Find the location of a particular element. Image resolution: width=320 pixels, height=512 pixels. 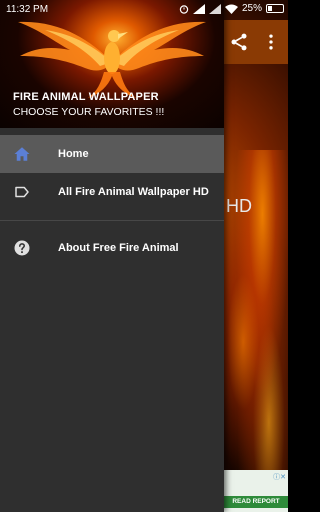

alarm-icon is located at coordinates (184, 9).